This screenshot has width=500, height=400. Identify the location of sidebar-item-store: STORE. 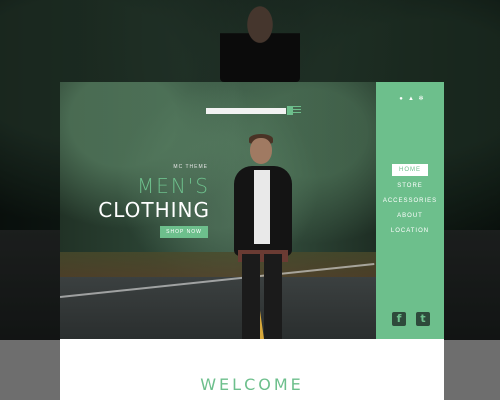
(410, 186).